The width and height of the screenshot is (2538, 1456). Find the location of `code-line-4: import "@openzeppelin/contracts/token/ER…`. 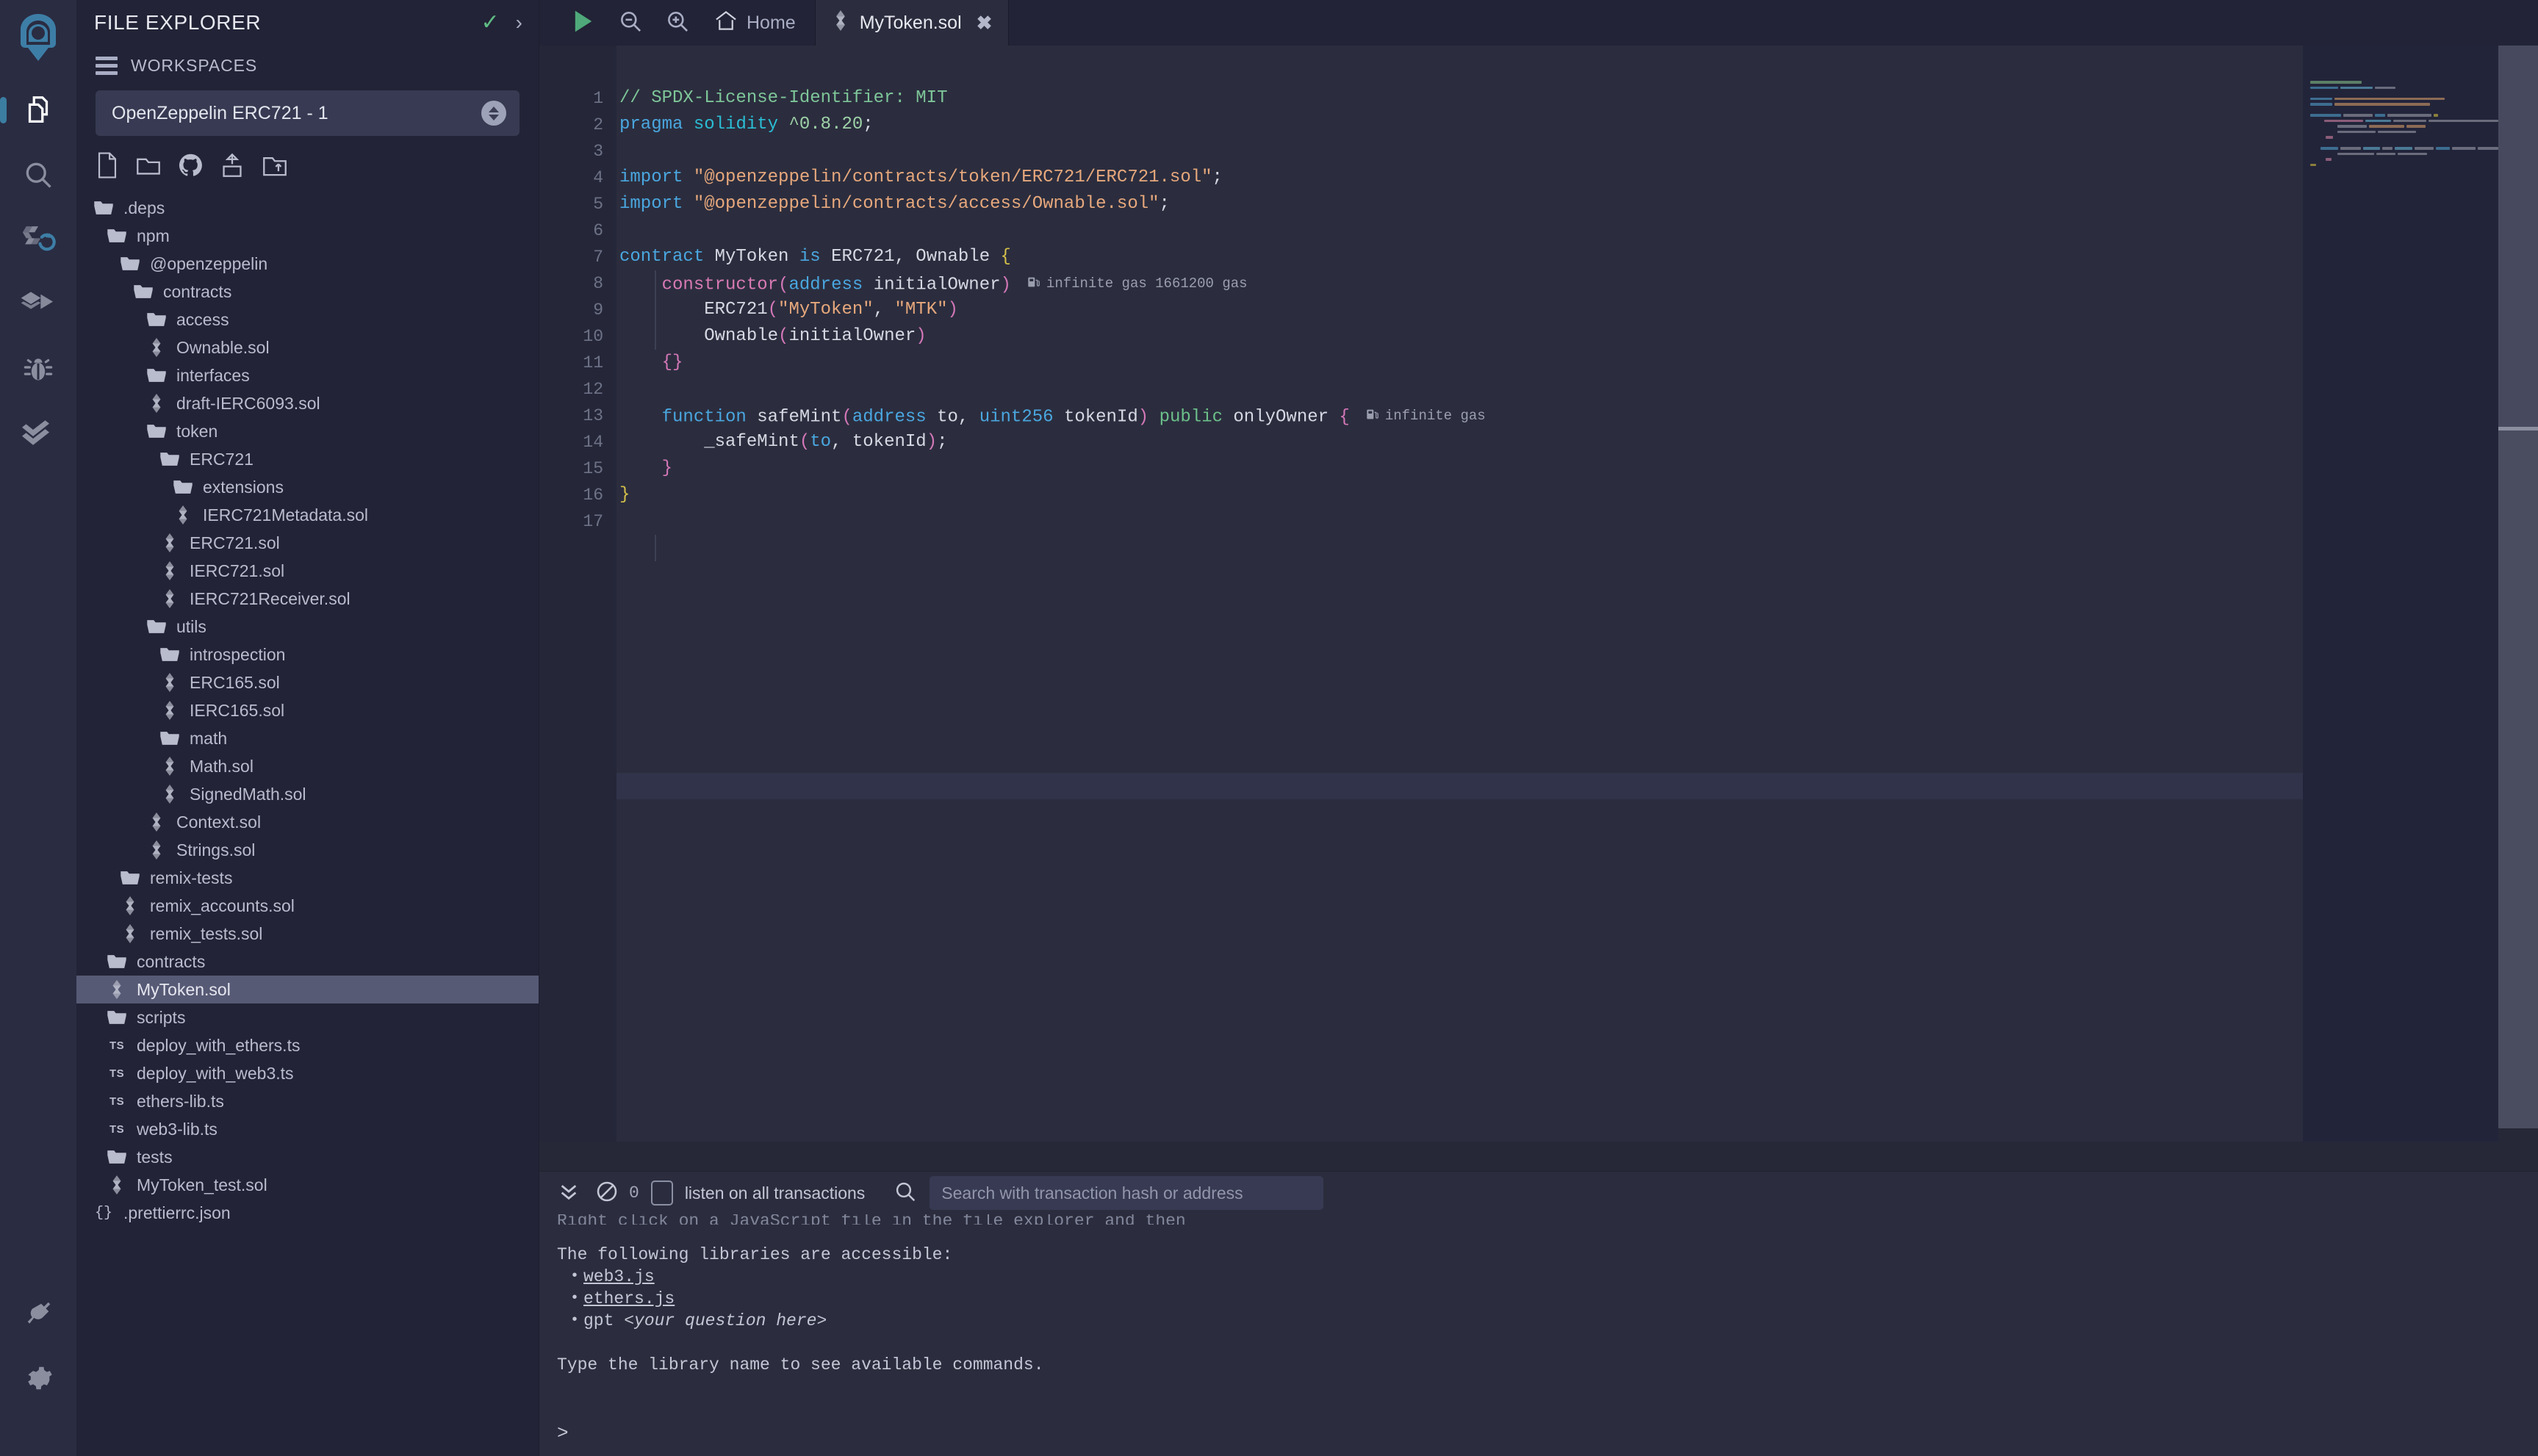

code-line-4: import "@openzeppelin/contracts/token/ER… is located at coordinates (921, 177).